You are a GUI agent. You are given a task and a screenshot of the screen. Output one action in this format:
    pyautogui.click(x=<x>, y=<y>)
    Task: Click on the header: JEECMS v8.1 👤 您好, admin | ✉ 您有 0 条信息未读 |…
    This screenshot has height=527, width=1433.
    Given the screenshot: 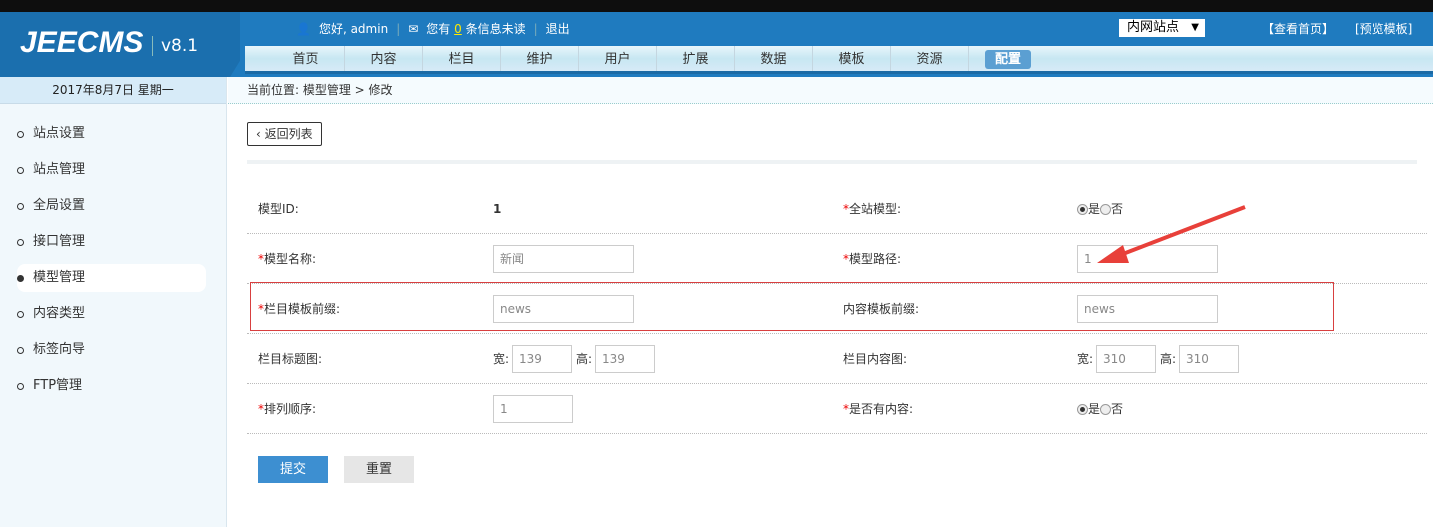 What is the action you would take?
    pyautogui.click(x=716, y=44)
    